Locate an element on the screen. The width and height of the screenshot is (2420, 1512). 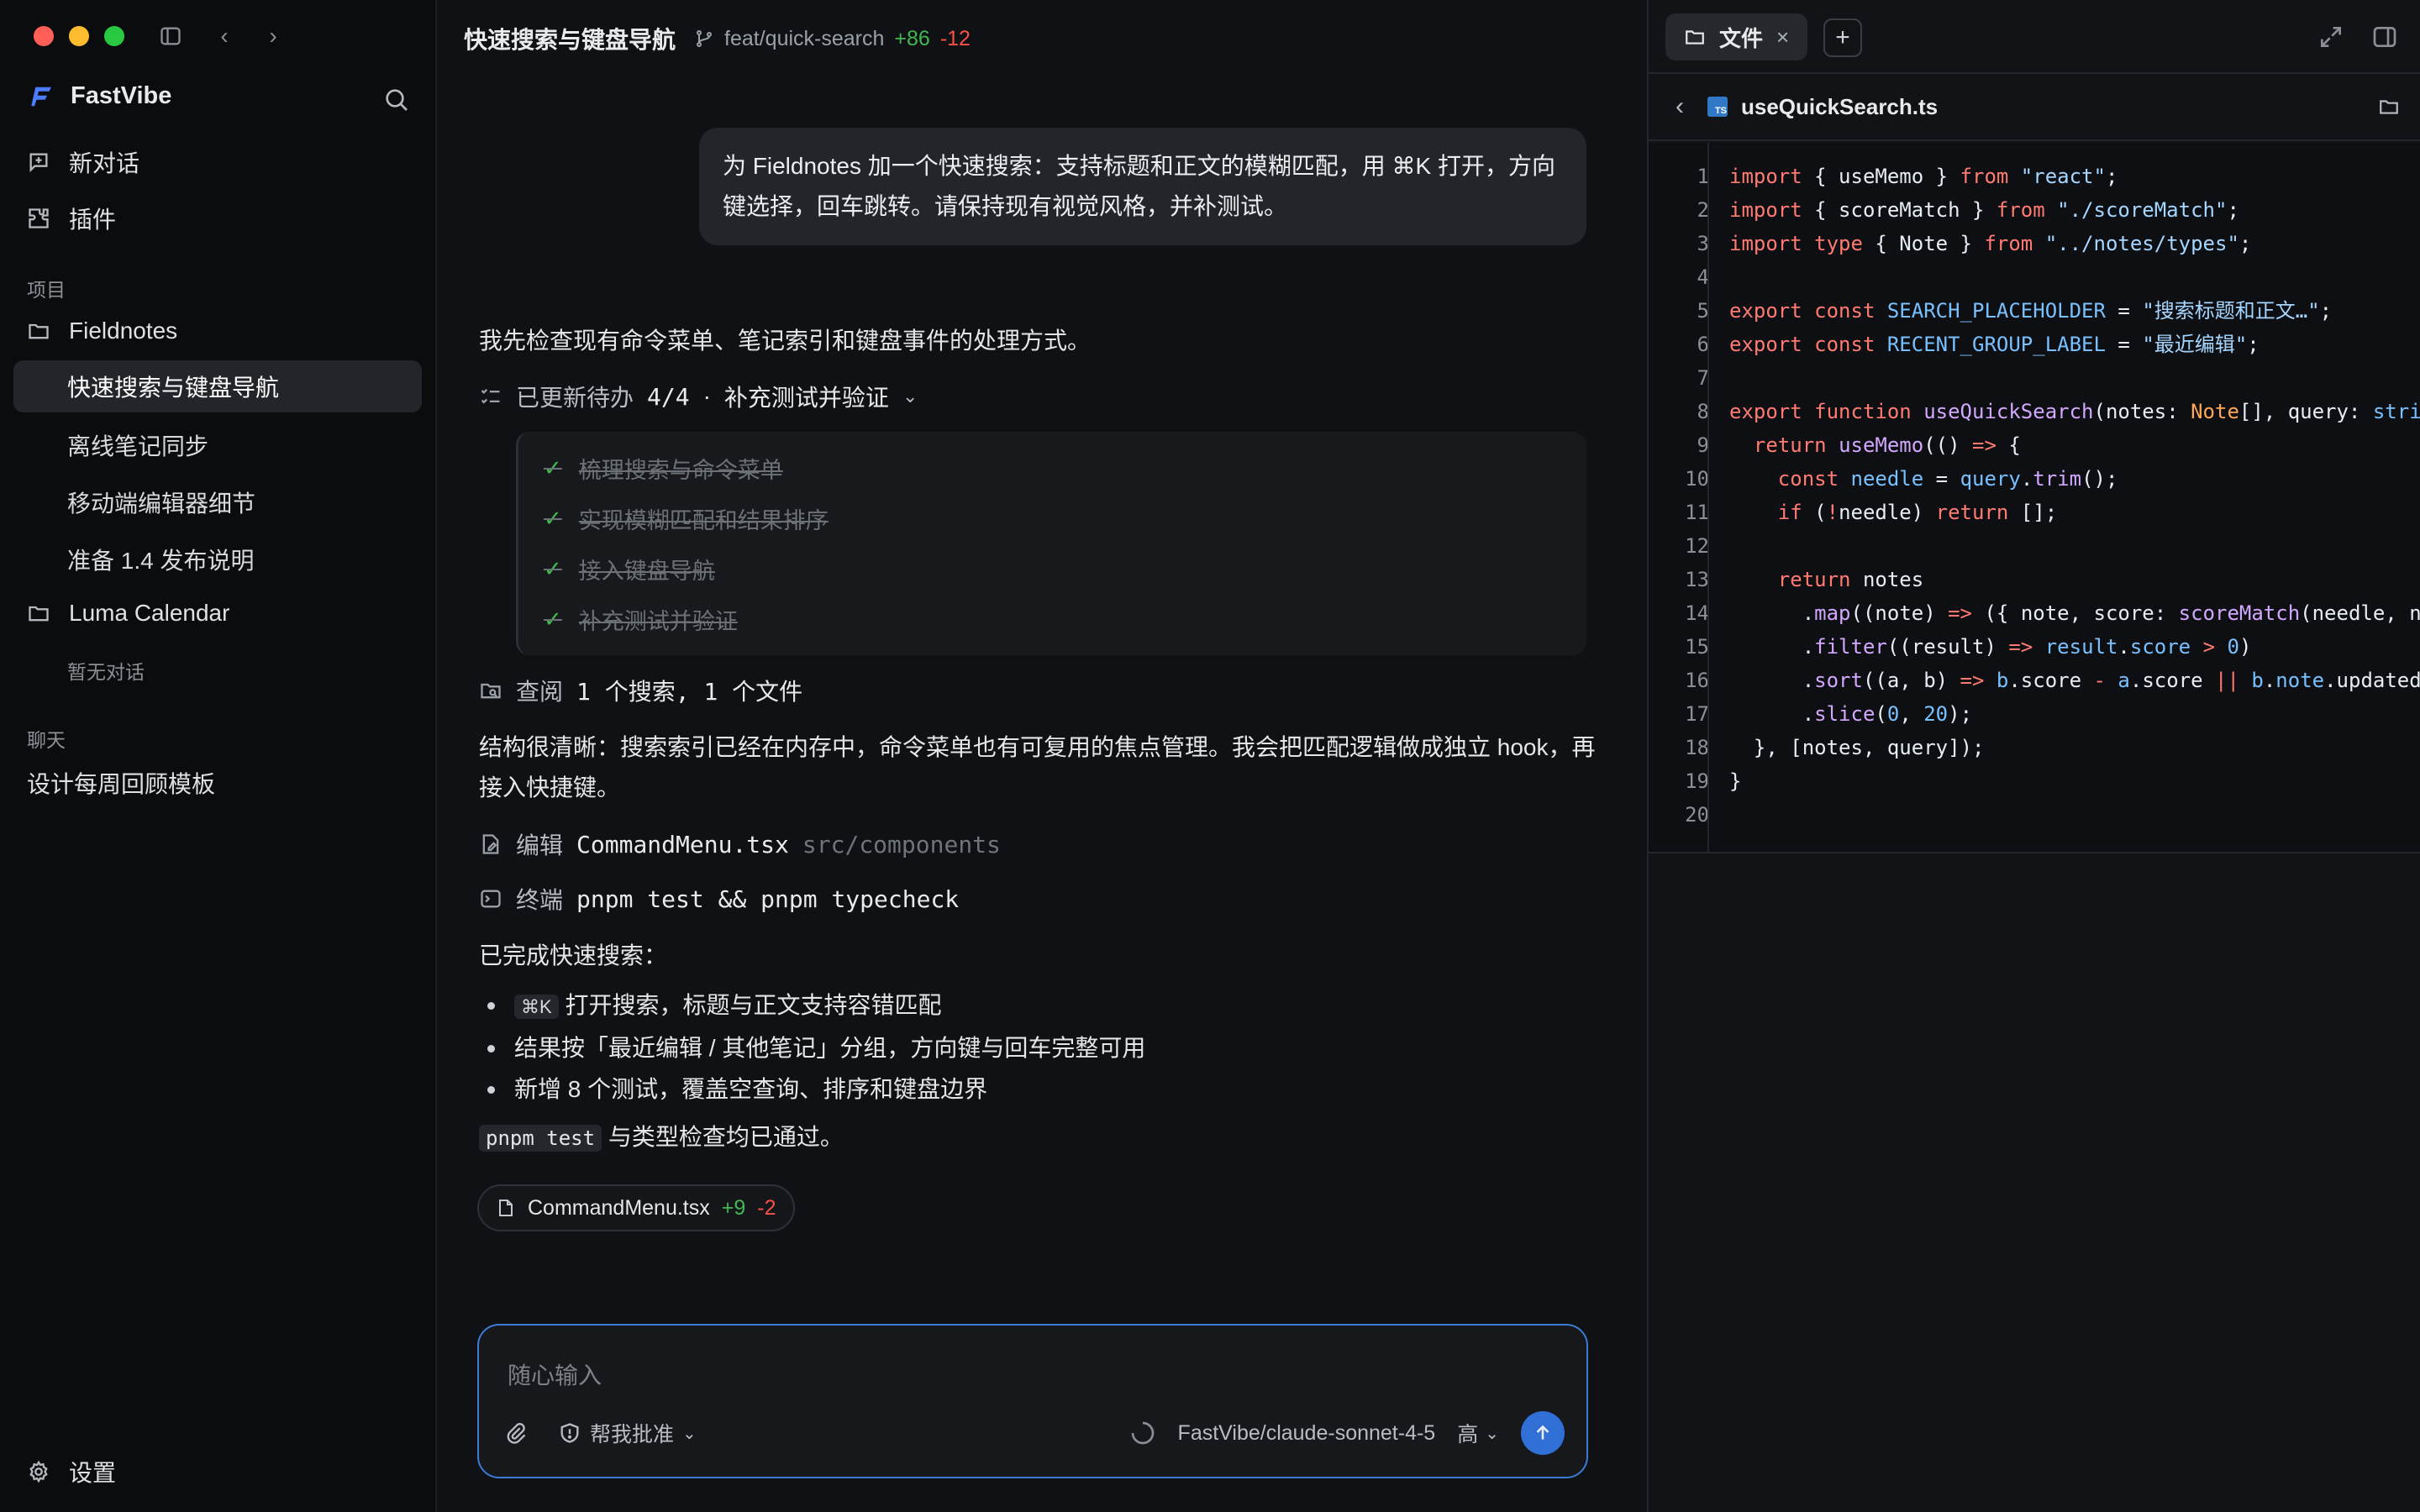
minimize-window-button is located at coordinates (79, 36).